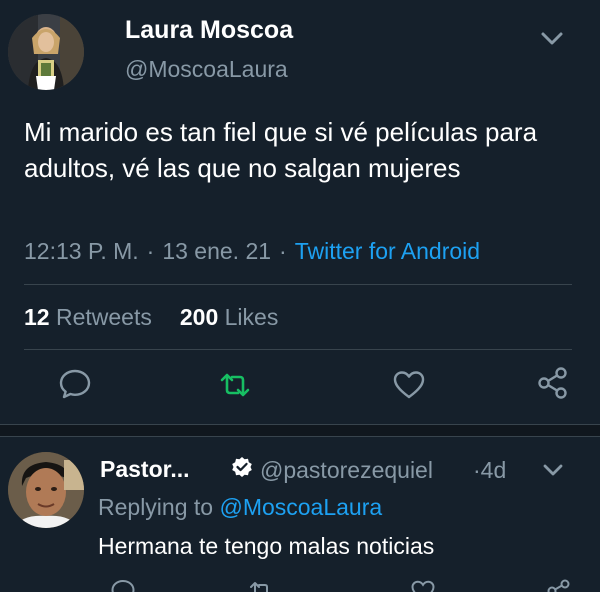 This screenshot has width=600, height=592. I want to click on author-name: Laura Moscoa, so click(209, 30).